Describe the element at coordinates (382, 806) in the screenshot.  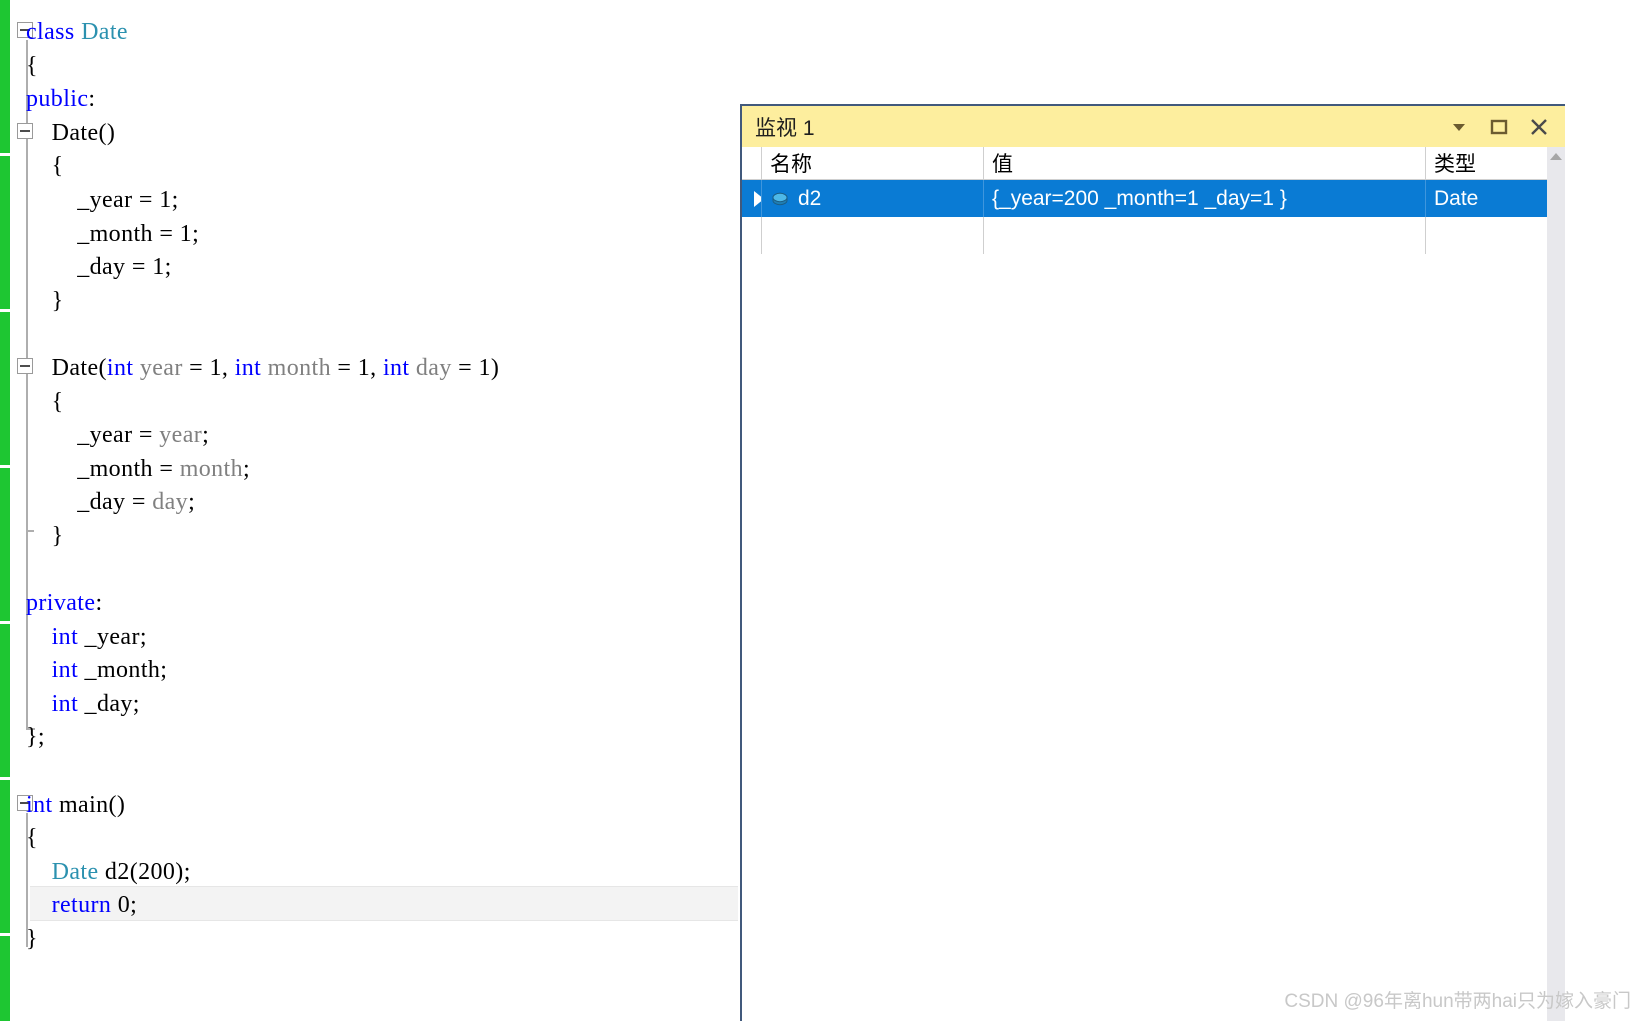
I see `code-line: int main()` at that location.